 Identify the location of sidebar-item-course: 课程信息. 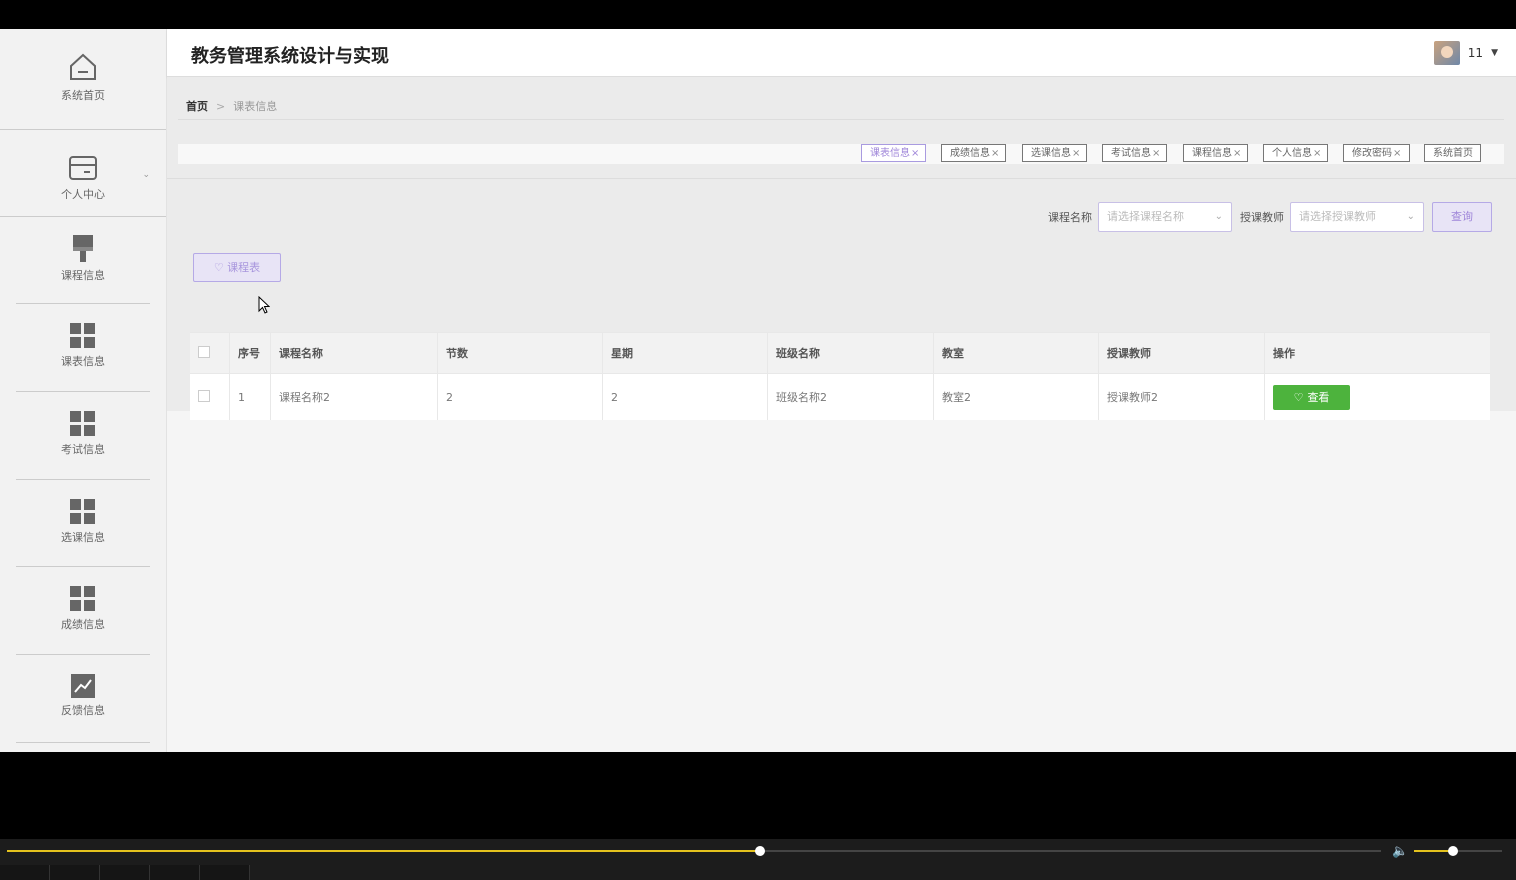
(83, 259).